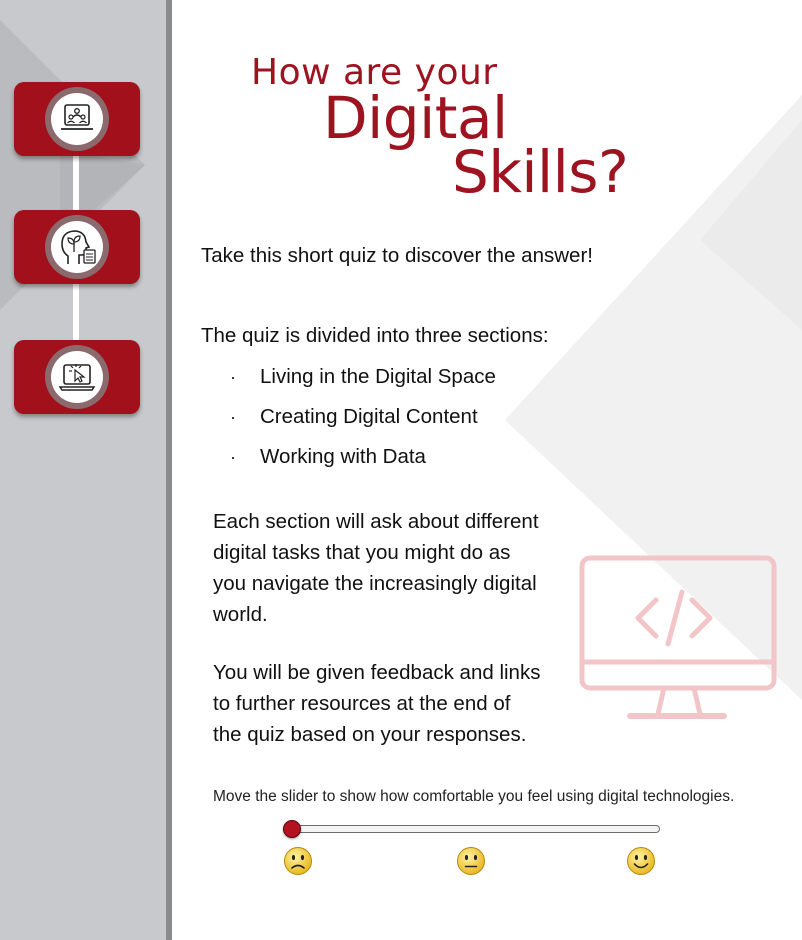 Image resolution: width=802 pixels, height=940 pixels. What do you see at coordinates (292, 829) in the screenshot?
I see `comfort-slider-handle` at bounding box center [292, 829].